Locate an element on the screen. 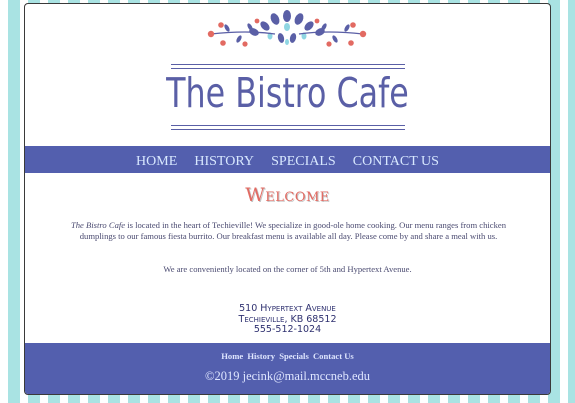 The height and width of the screenshot is (403, 575). footer-history-link: History is located at coordinates (261, 356).